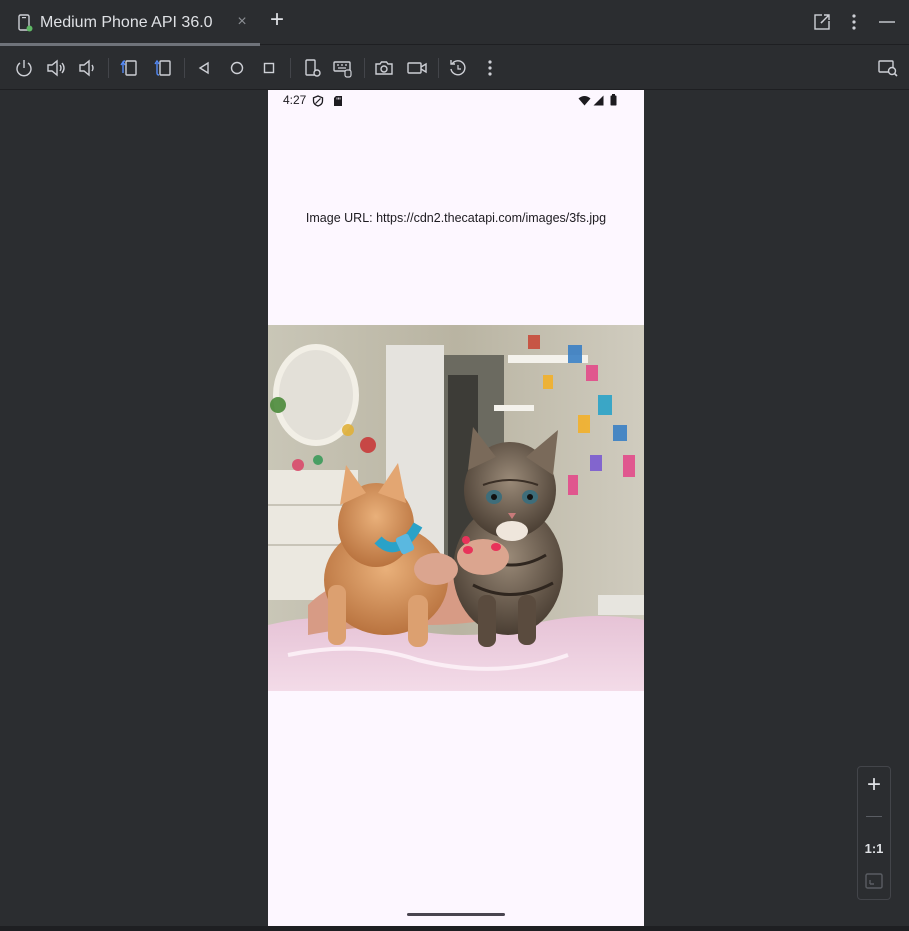 This screenshot has width=909, height=931. What do you see at coordinates (874, 785) in the screenshot?
I see `zoom-in-button: +` at bounding box center [874, 785].